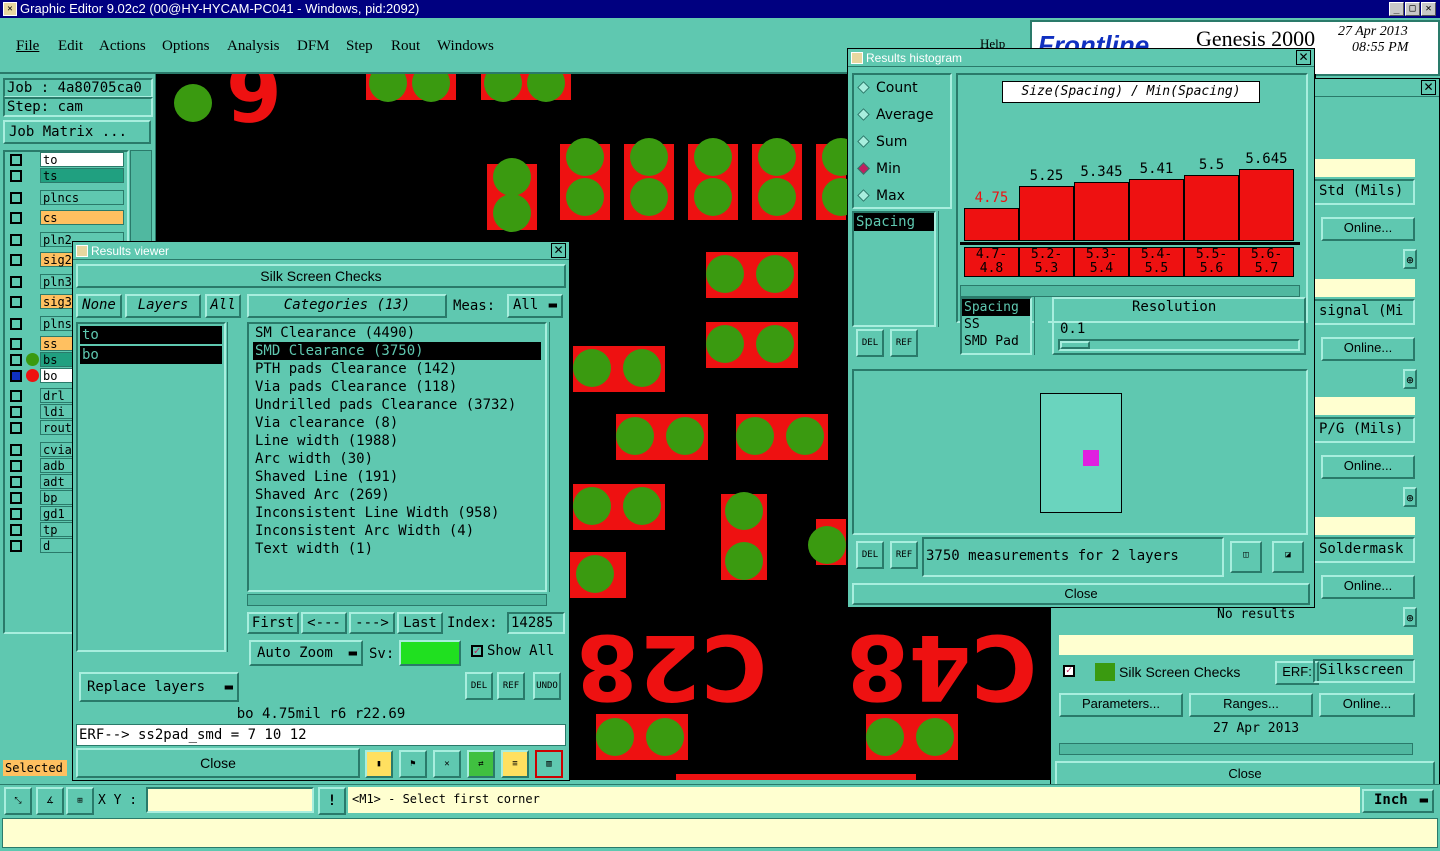 The image size is (1440, 851). I want to click on menu-file: File, so click(27, 46).